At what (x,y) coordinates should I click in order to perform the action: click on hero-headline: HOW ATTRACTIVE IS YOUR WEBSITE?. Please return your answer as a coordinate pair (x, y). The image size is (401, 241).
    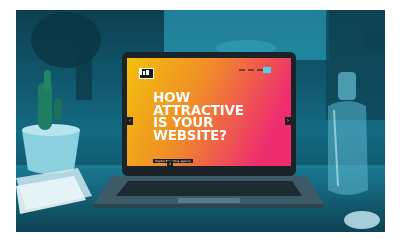
    Looking at the image, I should click on (198, 117).